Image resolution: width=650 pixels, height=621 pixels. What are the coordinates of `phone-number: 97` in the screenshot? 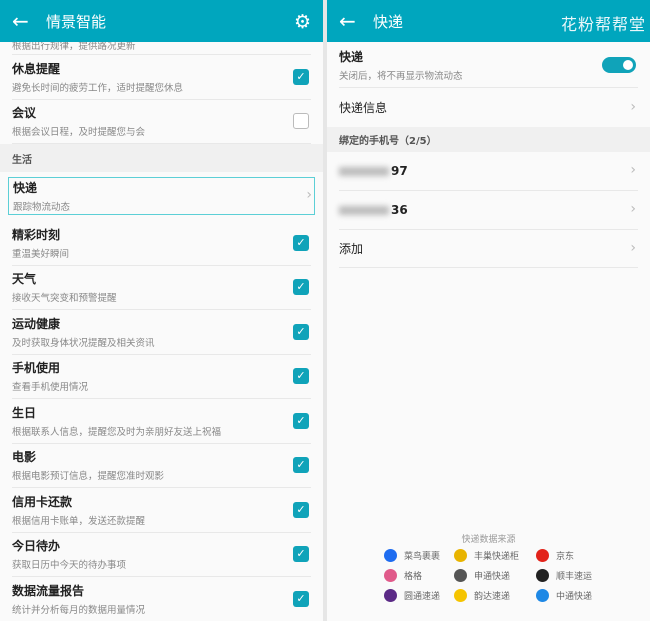 It's located at (488, 171).